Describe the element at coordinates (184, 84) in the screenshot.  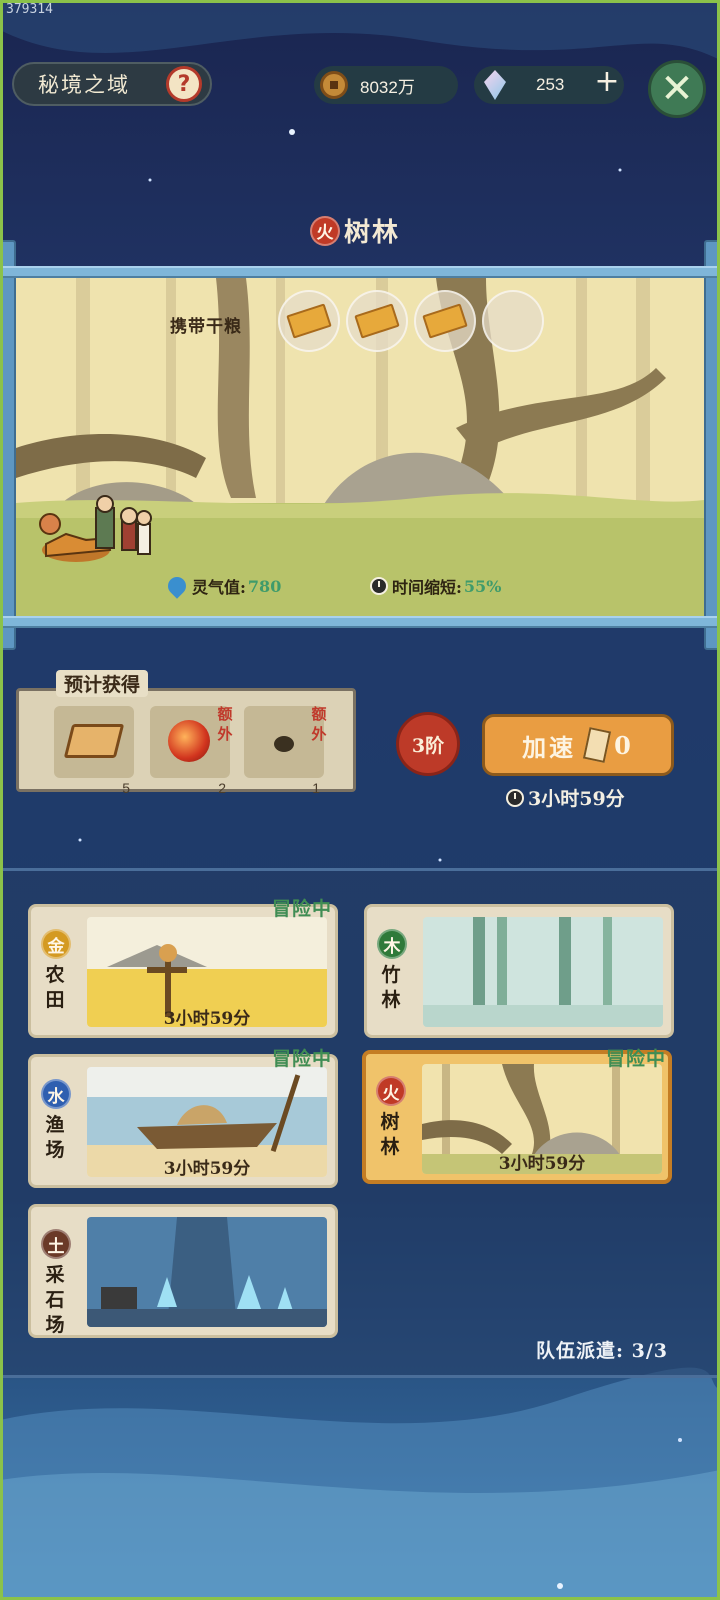
I see `question-icon: ?` at that location.